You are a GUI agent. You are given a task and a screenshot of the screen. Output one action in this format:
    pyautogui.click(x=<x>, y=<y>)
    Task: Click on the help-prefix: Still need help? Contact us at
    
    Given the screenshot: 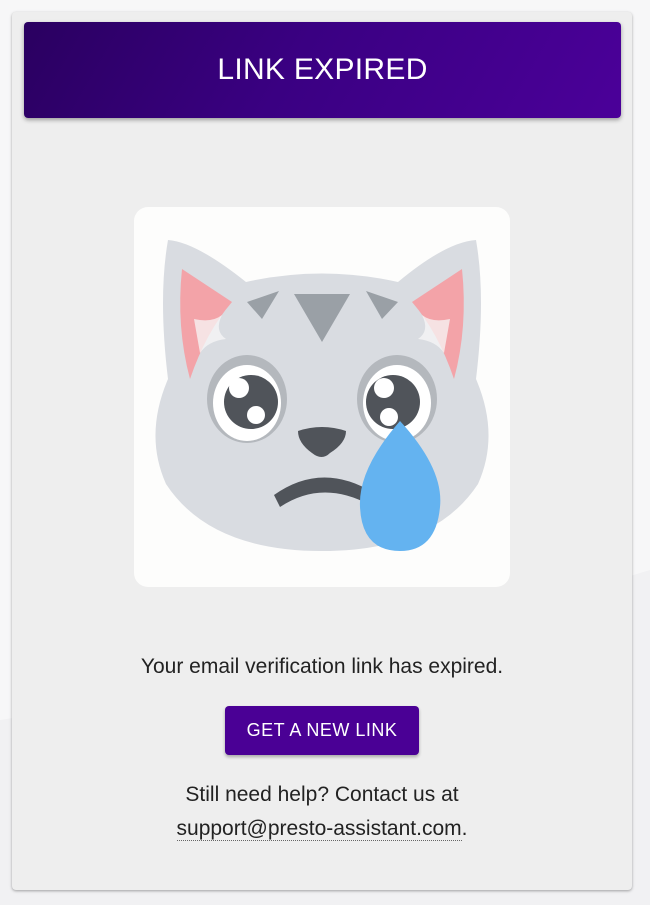 What is the action you would take?
    pyautogui.click(x=322, y=794)
    